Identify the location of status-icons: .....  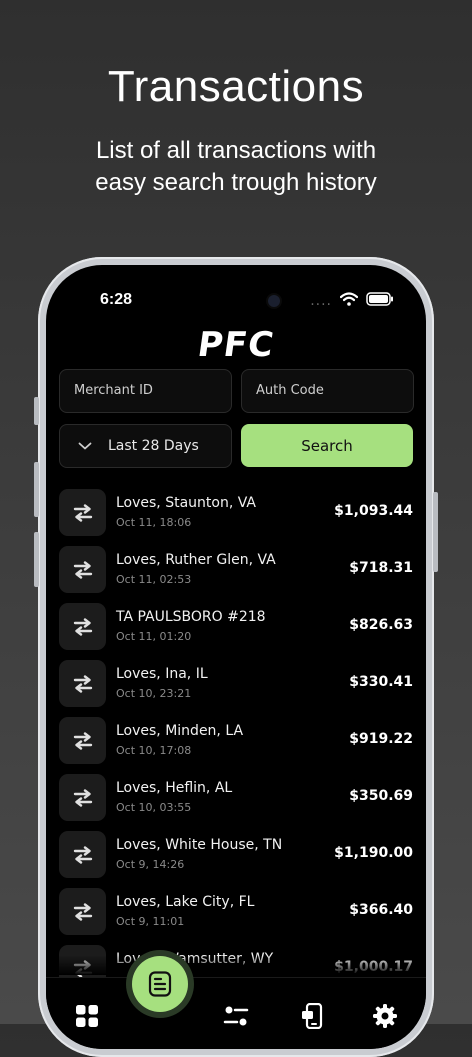
(352, 300).